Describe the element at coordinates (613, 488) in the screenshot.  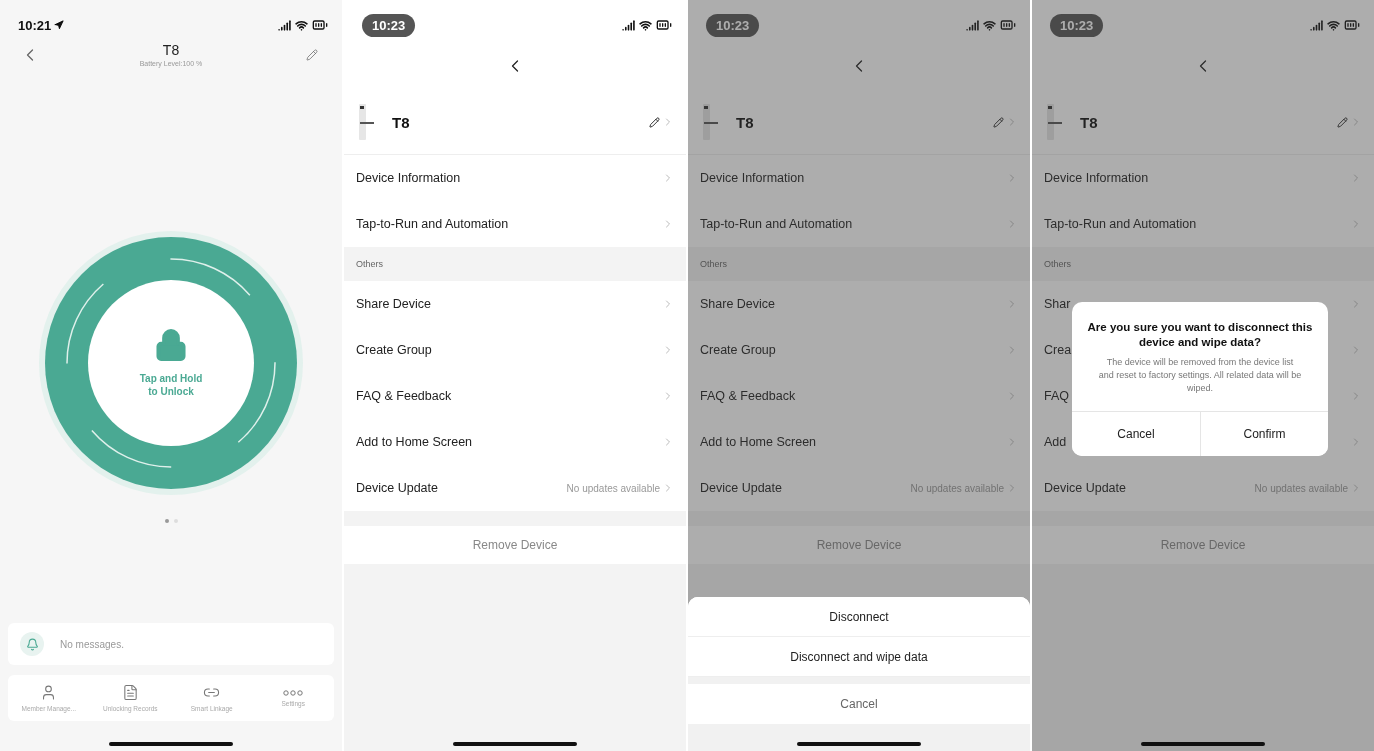
I see `row-value: No updates available` at that location.